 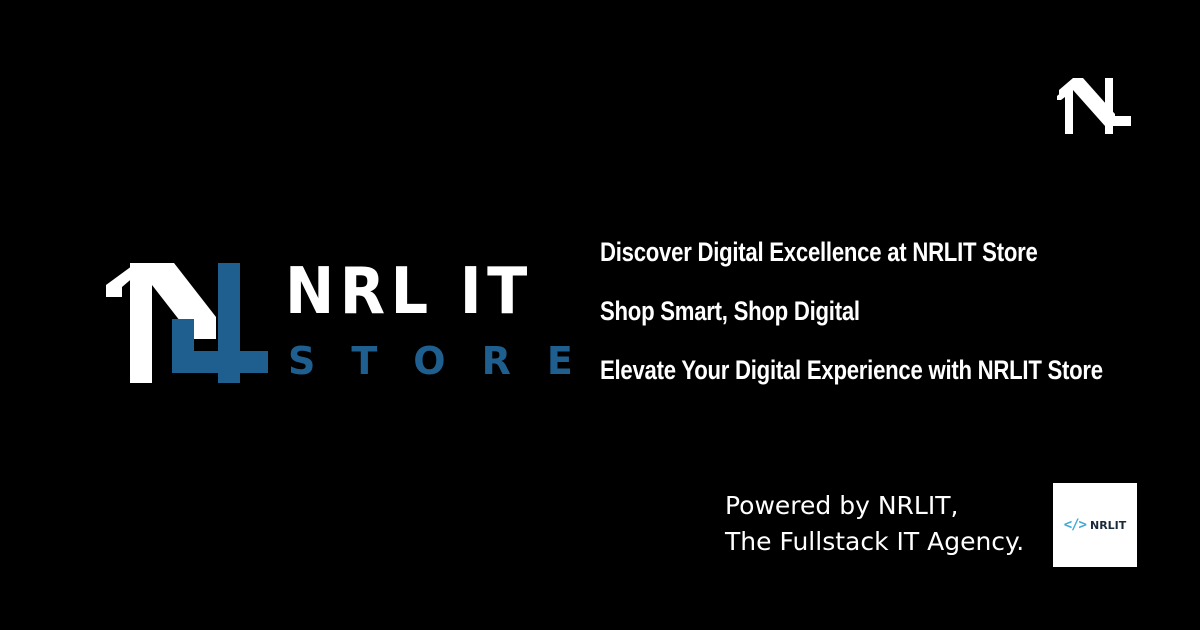 I want to click on nrl-corner-monogram-icon, so click(x=1094, y=106).